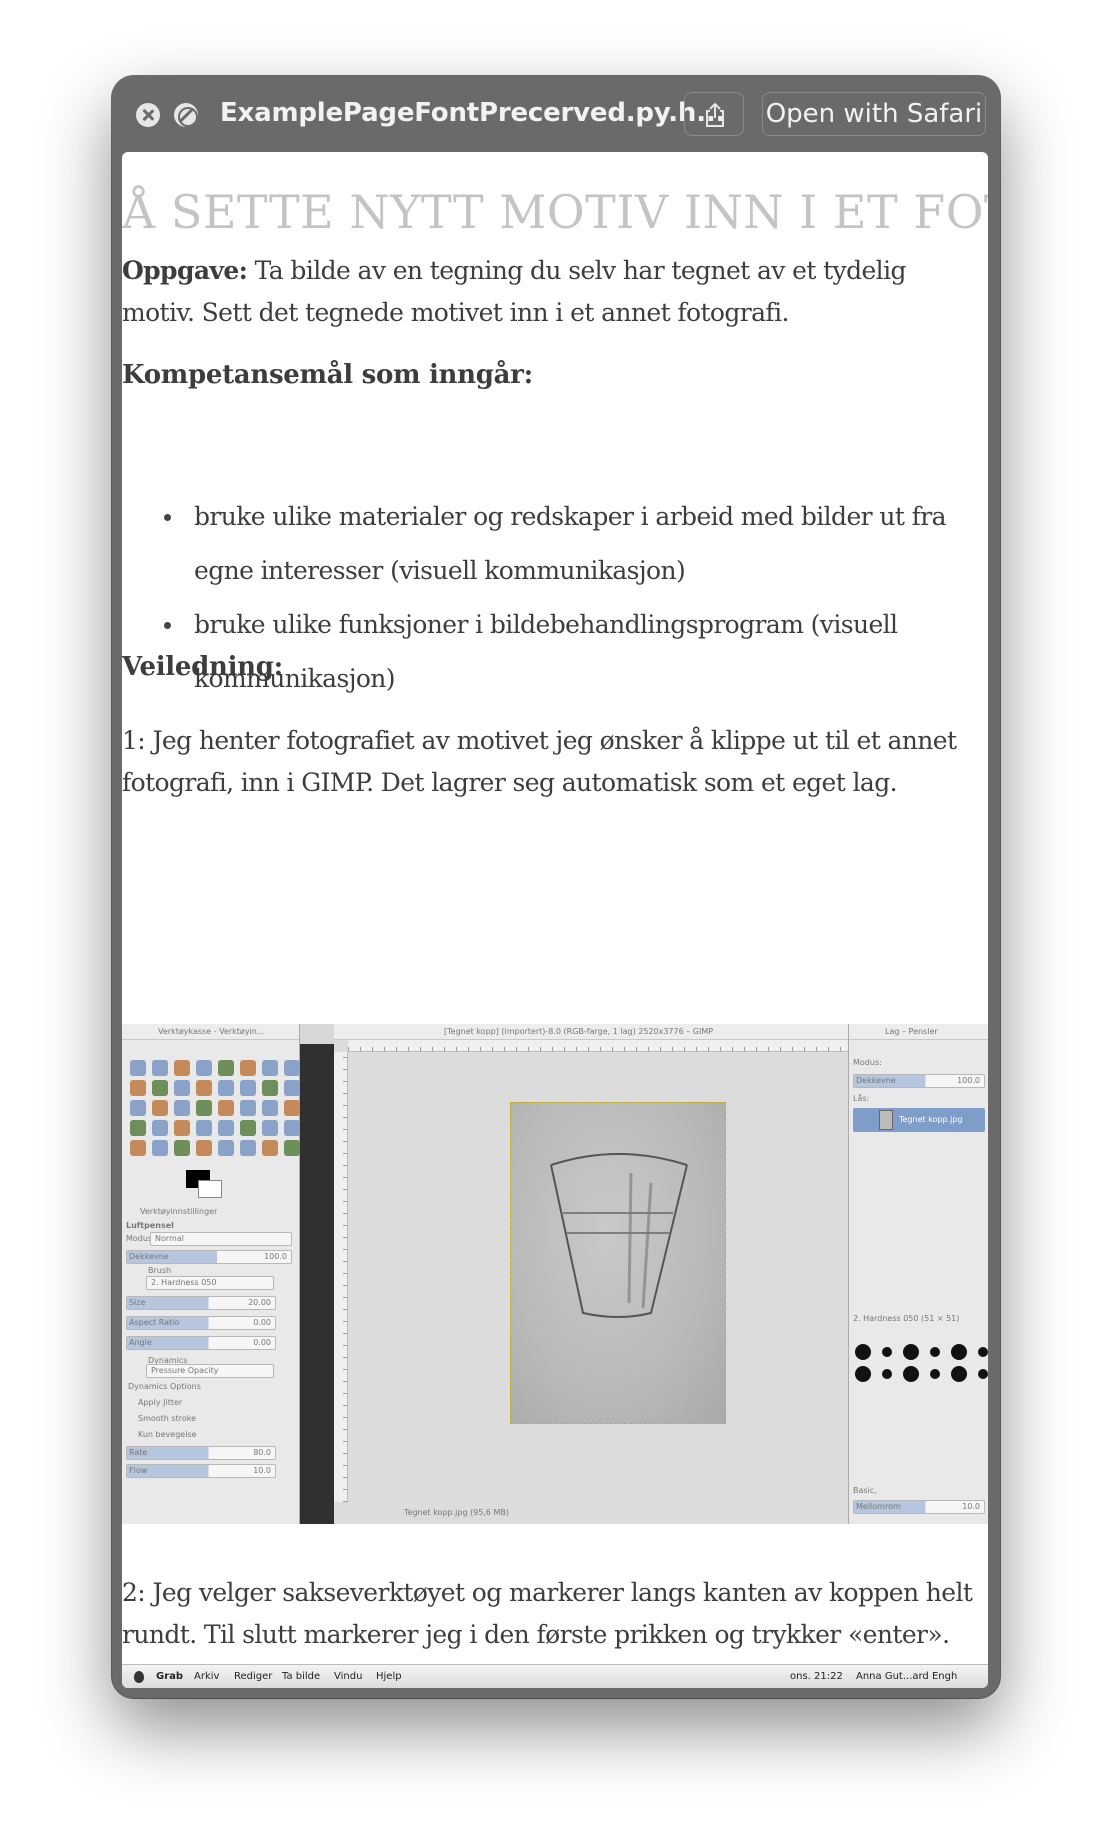  Describe the element at coordinates (210, 1283) in the screenshot. I see `brush-field: 2. Hardness 050` at that location.